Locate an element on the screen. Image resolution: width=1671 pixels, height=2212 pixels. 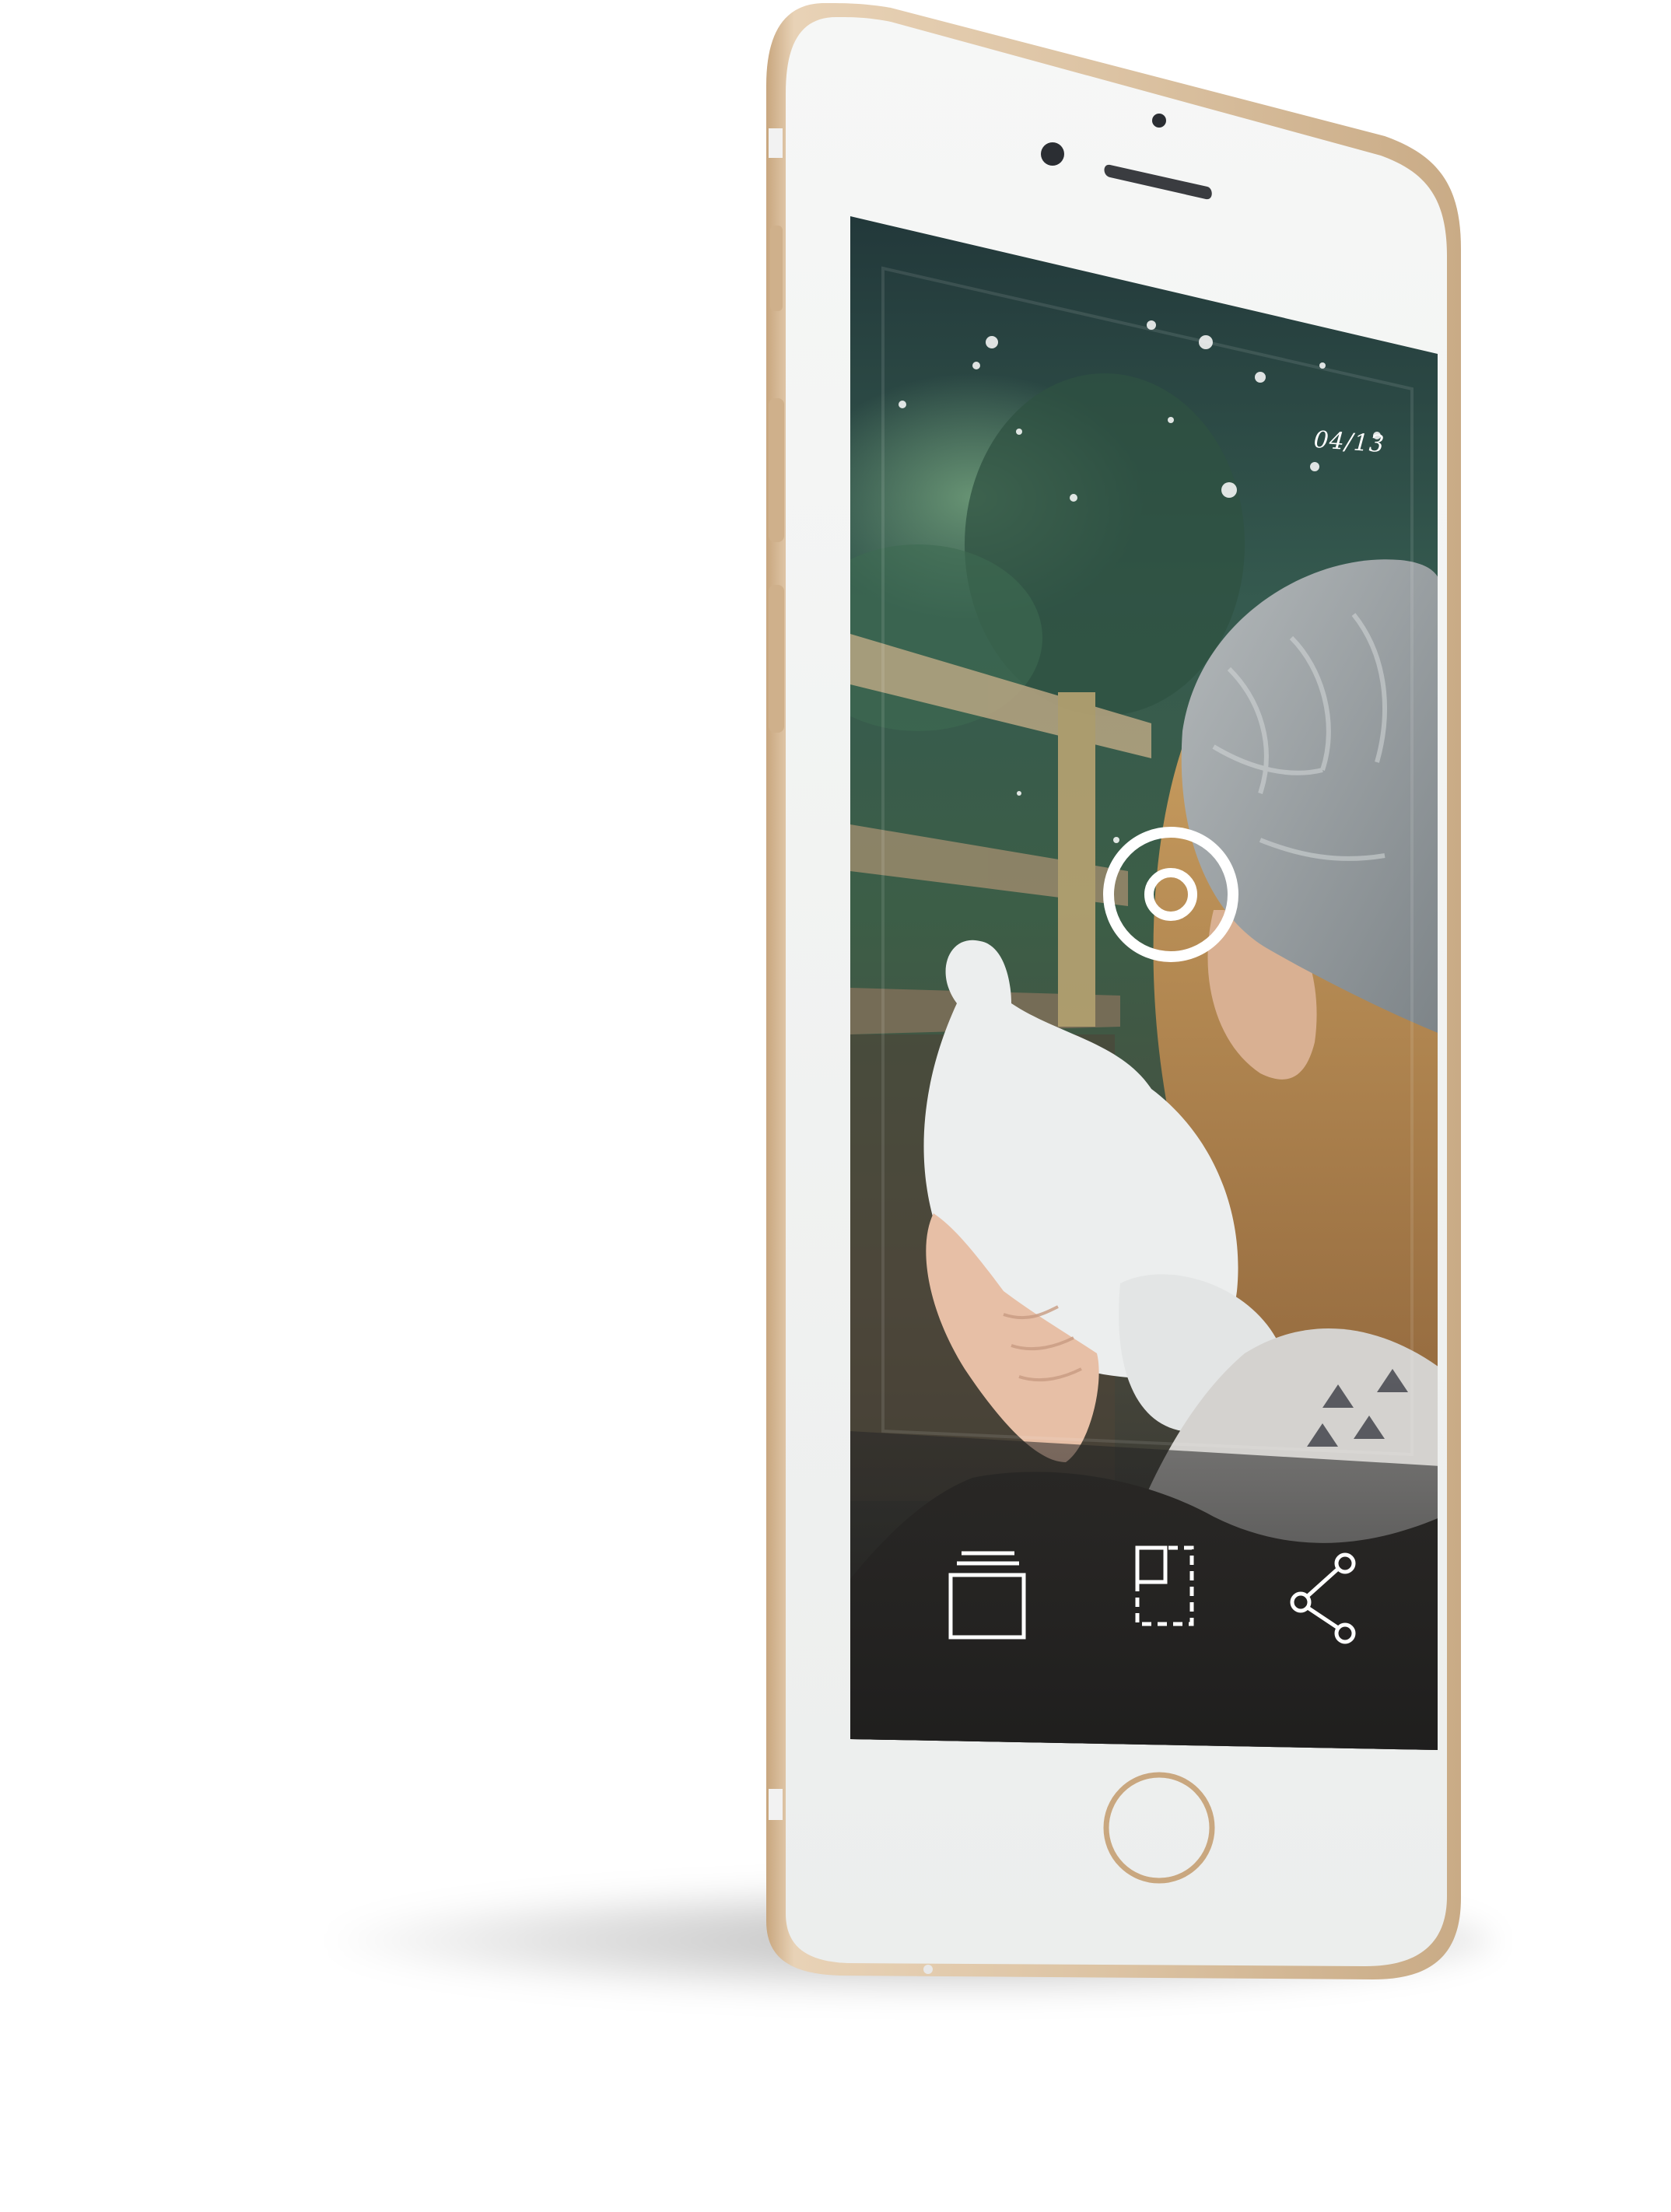
volume-down-button is located at coordinates (776, 659).